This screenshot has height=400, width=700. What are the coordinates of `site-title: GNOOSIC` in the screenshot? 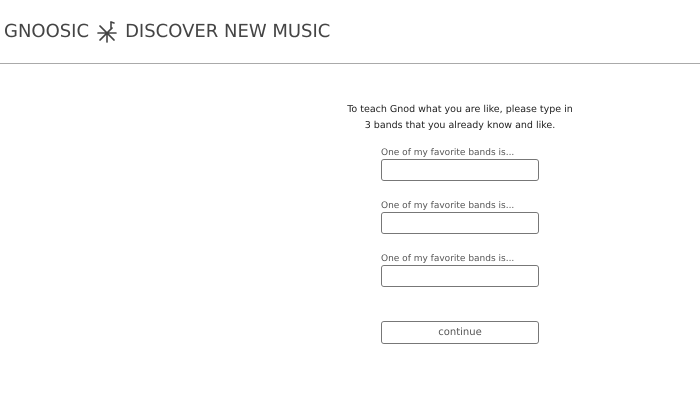 It's located at (47, 31).